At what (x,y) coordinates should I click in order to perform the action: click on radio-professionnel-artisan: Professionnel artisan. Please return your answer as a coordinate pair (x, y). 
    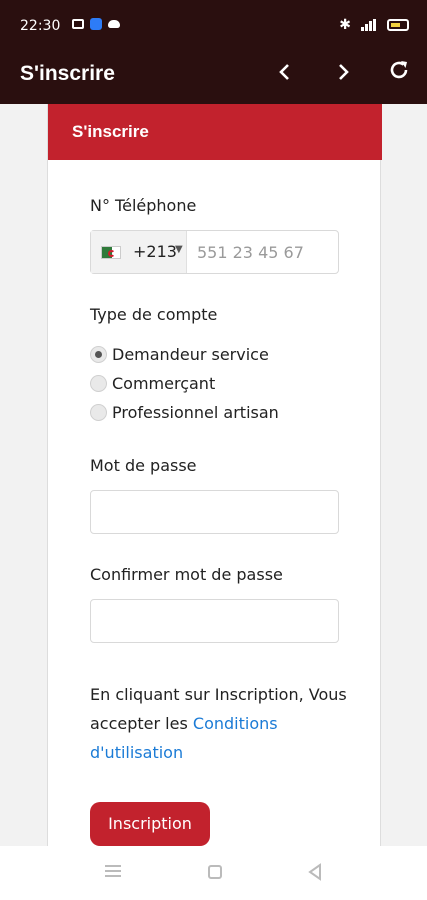
    Looking at the image, I should click on (184, 412).